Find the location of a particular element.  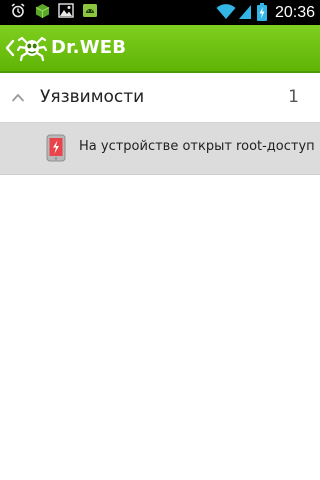

clock: 20:36 is located at coordinates (294, 12).